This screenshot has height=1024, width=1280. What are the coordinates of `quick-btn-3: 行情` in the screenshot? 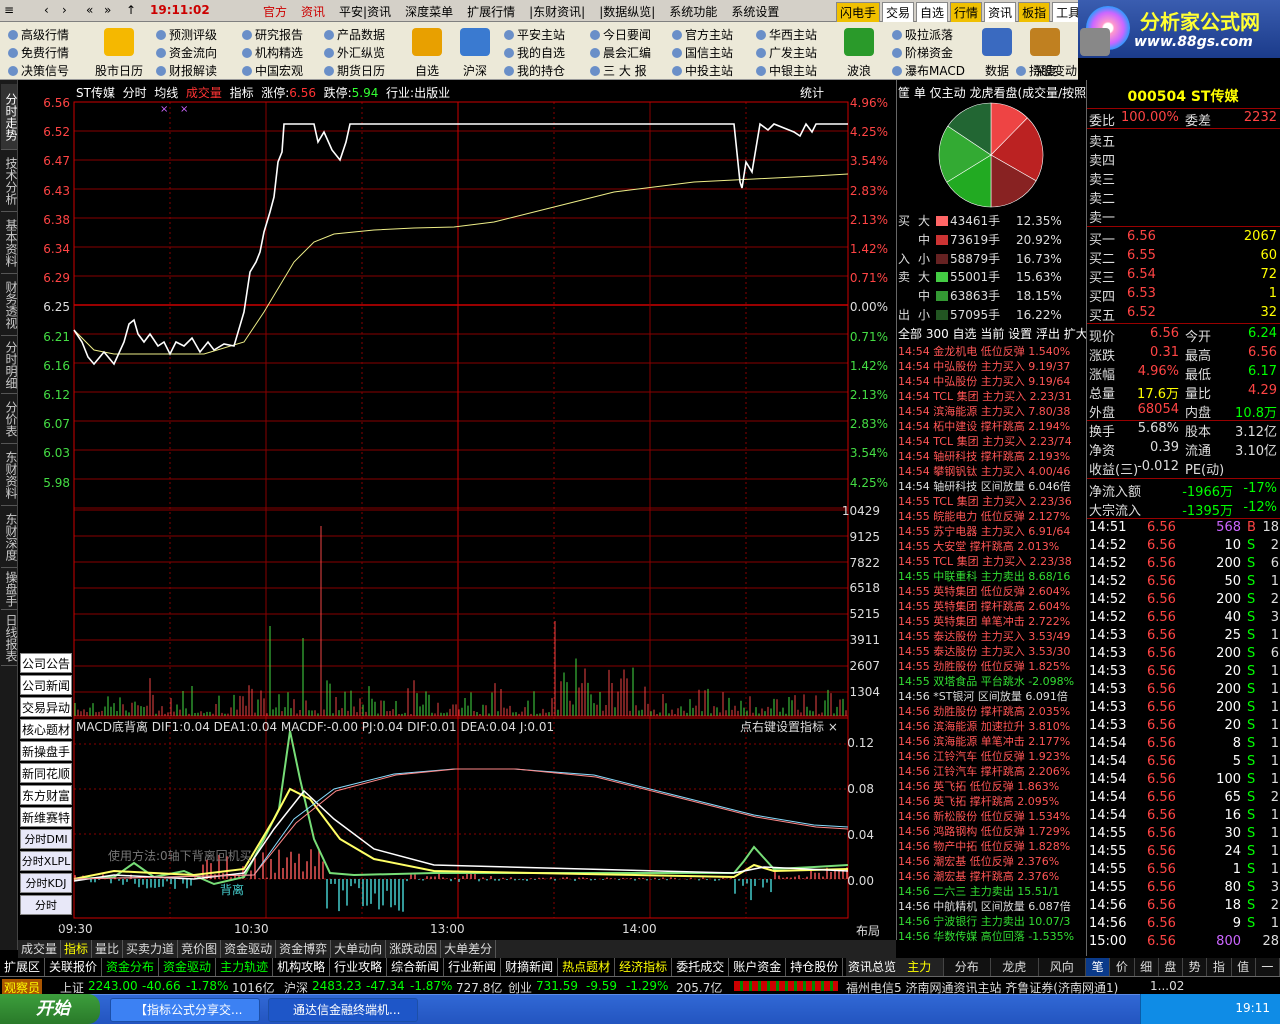 It's located at (966, 12).